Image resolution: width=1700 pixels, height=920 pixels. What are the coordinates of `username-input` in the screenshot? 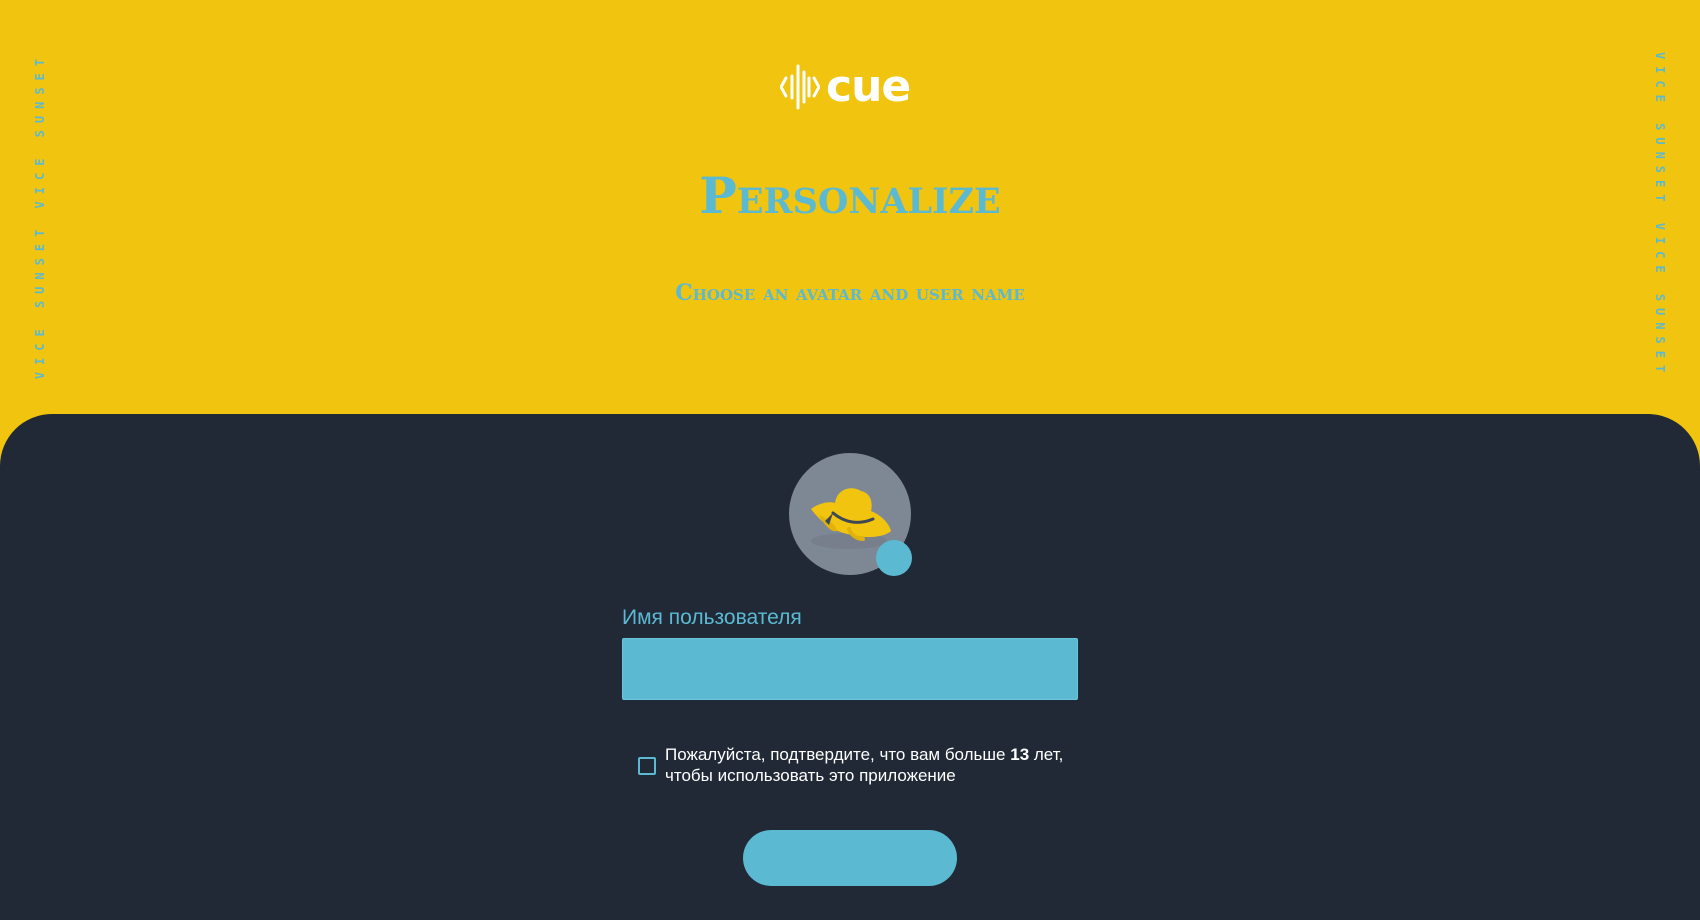 It's located at (850, 669).